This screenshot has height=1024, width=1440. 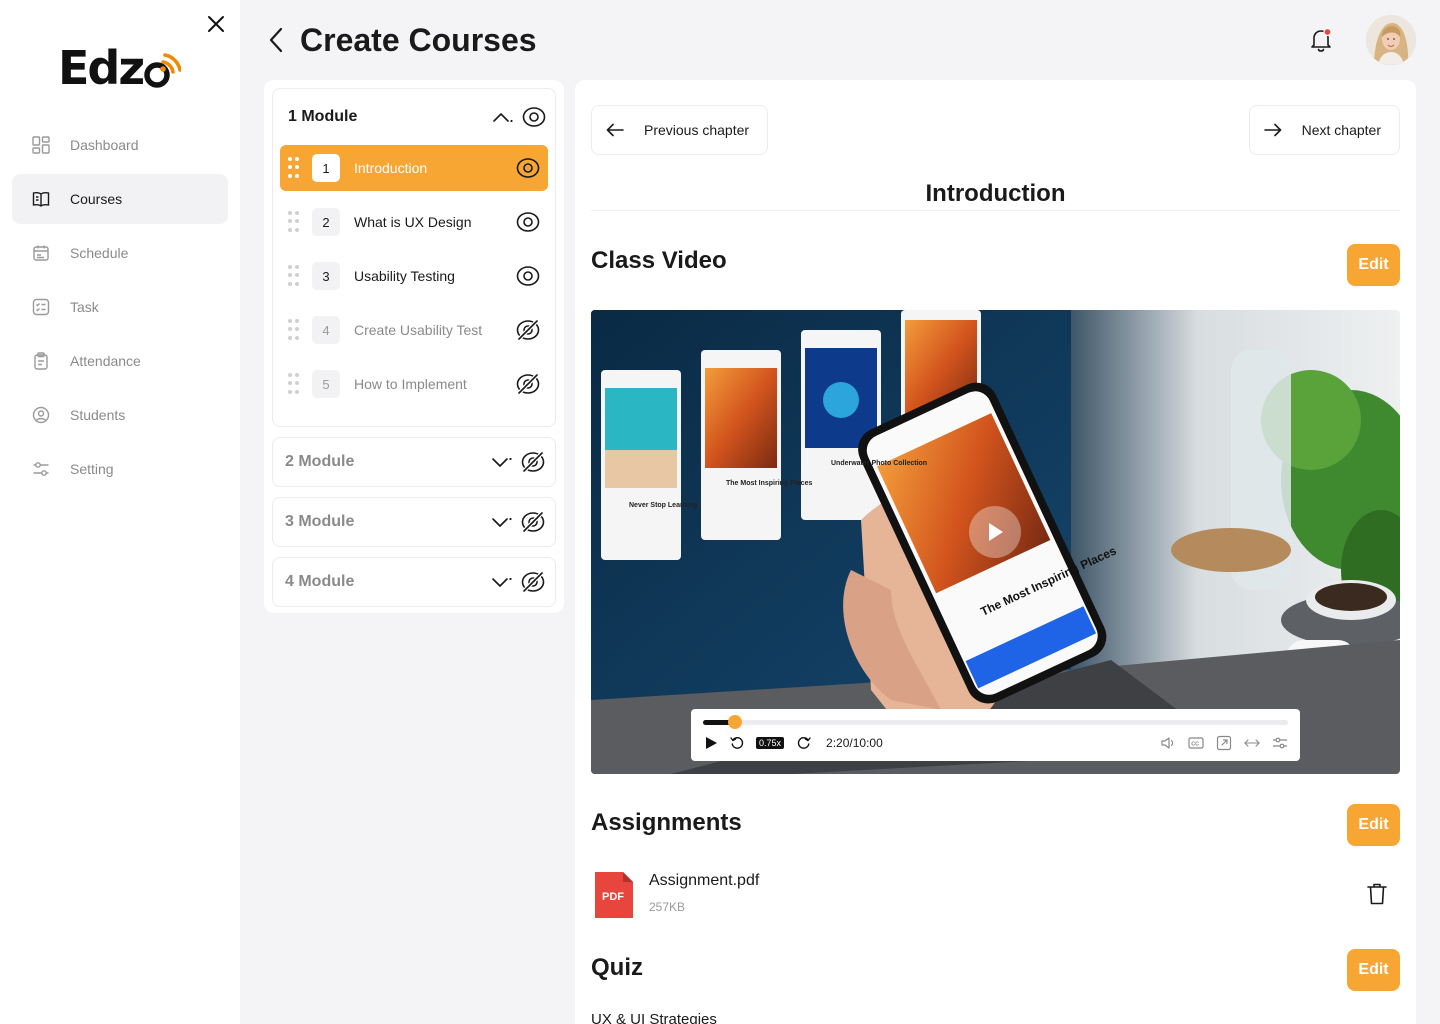 I want to click on chapter-item-introduction: 1 Introduction, so click(x=414, y=168).